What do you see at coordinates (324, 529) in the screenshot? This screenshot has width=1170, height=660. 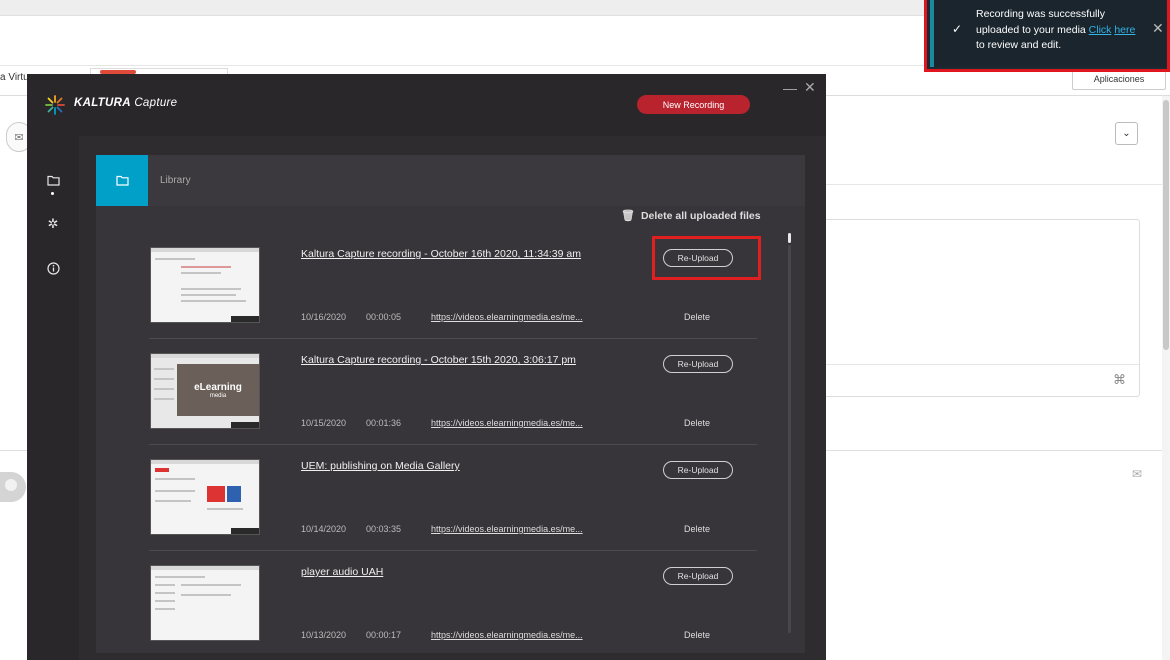 I see `recording-date: 10/14/2020` at bounding box center [324, 529].